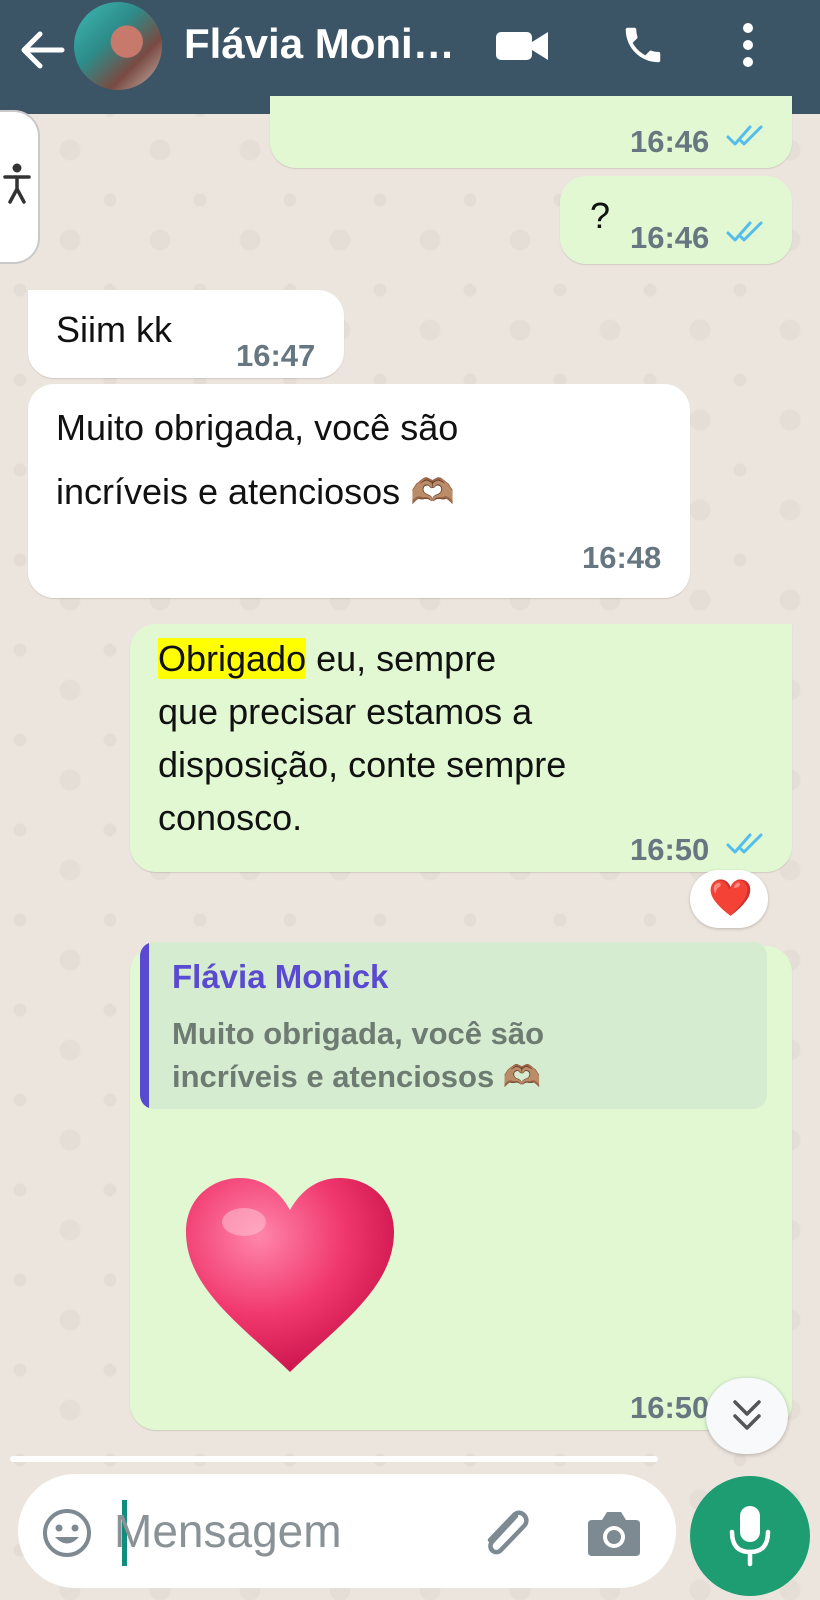 Image resolution: width=820 pixels, height=1600 pixels. I want to click on message-time: 16:47, so click(276, 355).